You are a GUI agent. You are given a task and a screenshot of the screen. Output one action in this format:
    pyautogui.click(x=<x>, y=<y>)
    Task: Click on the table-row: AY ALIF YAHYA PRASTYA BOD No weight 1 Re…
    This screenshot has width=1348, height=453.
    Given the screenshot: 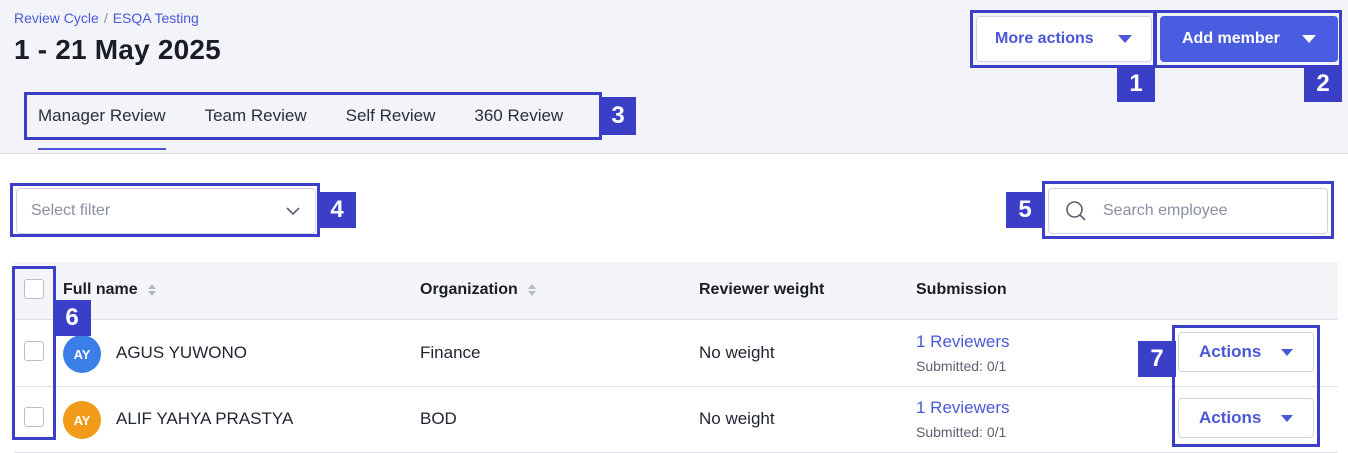 What is the action you would take?
    pyautogui.click(x=676, y=420)
    